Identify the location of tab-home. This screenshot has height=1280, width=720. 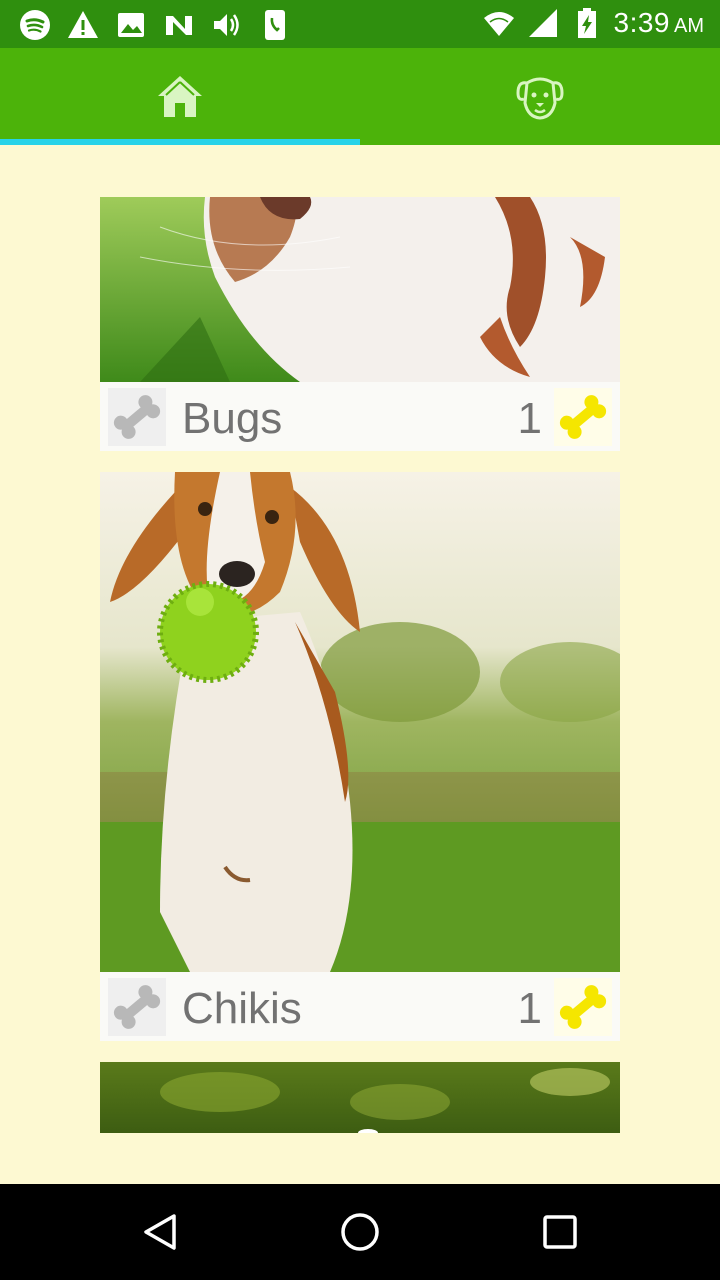
(180, 96).